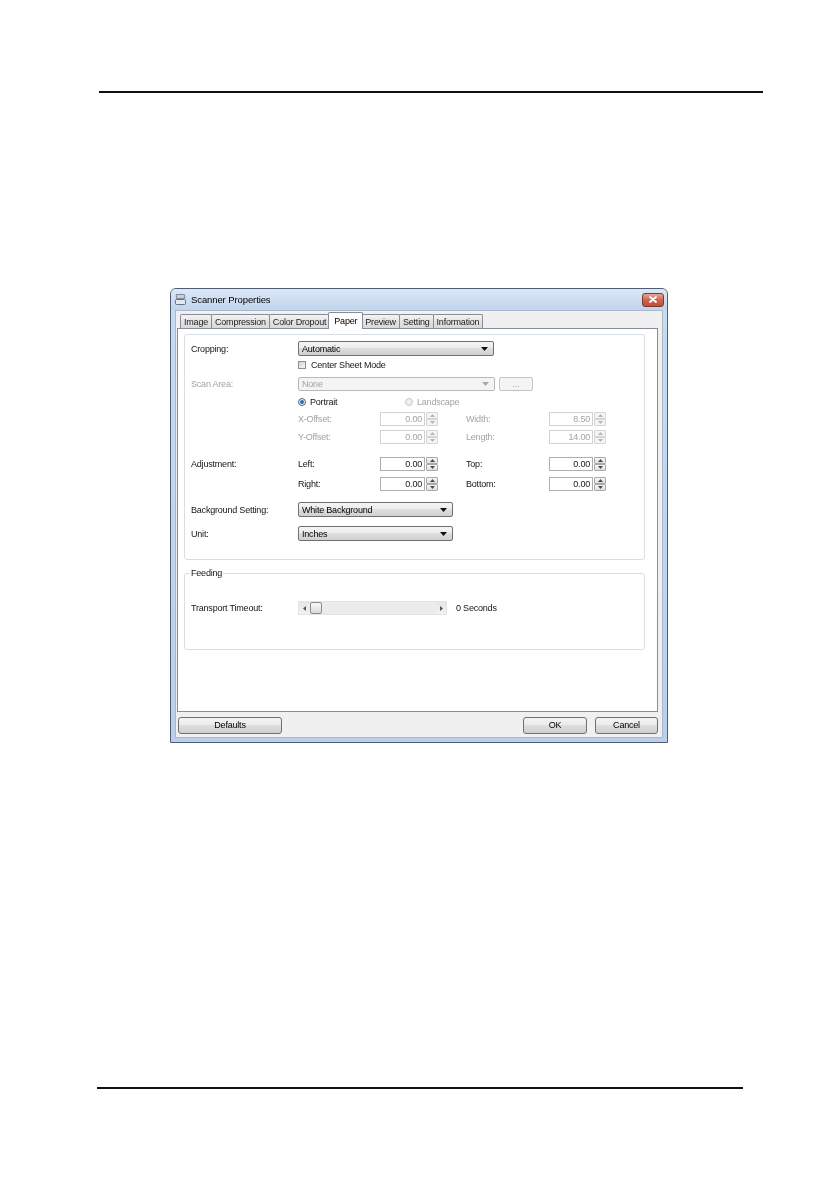 This screenshot has width=840, height=1192. I want to click on tab: Compression, so click(240, 321).